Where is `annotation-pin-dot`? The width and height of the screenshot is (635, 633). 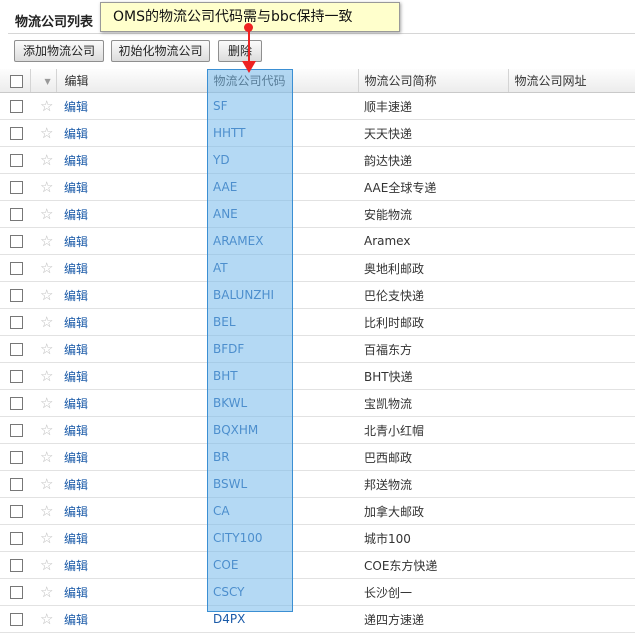
annotation-pin-dot is located at coordinates (248, 27).